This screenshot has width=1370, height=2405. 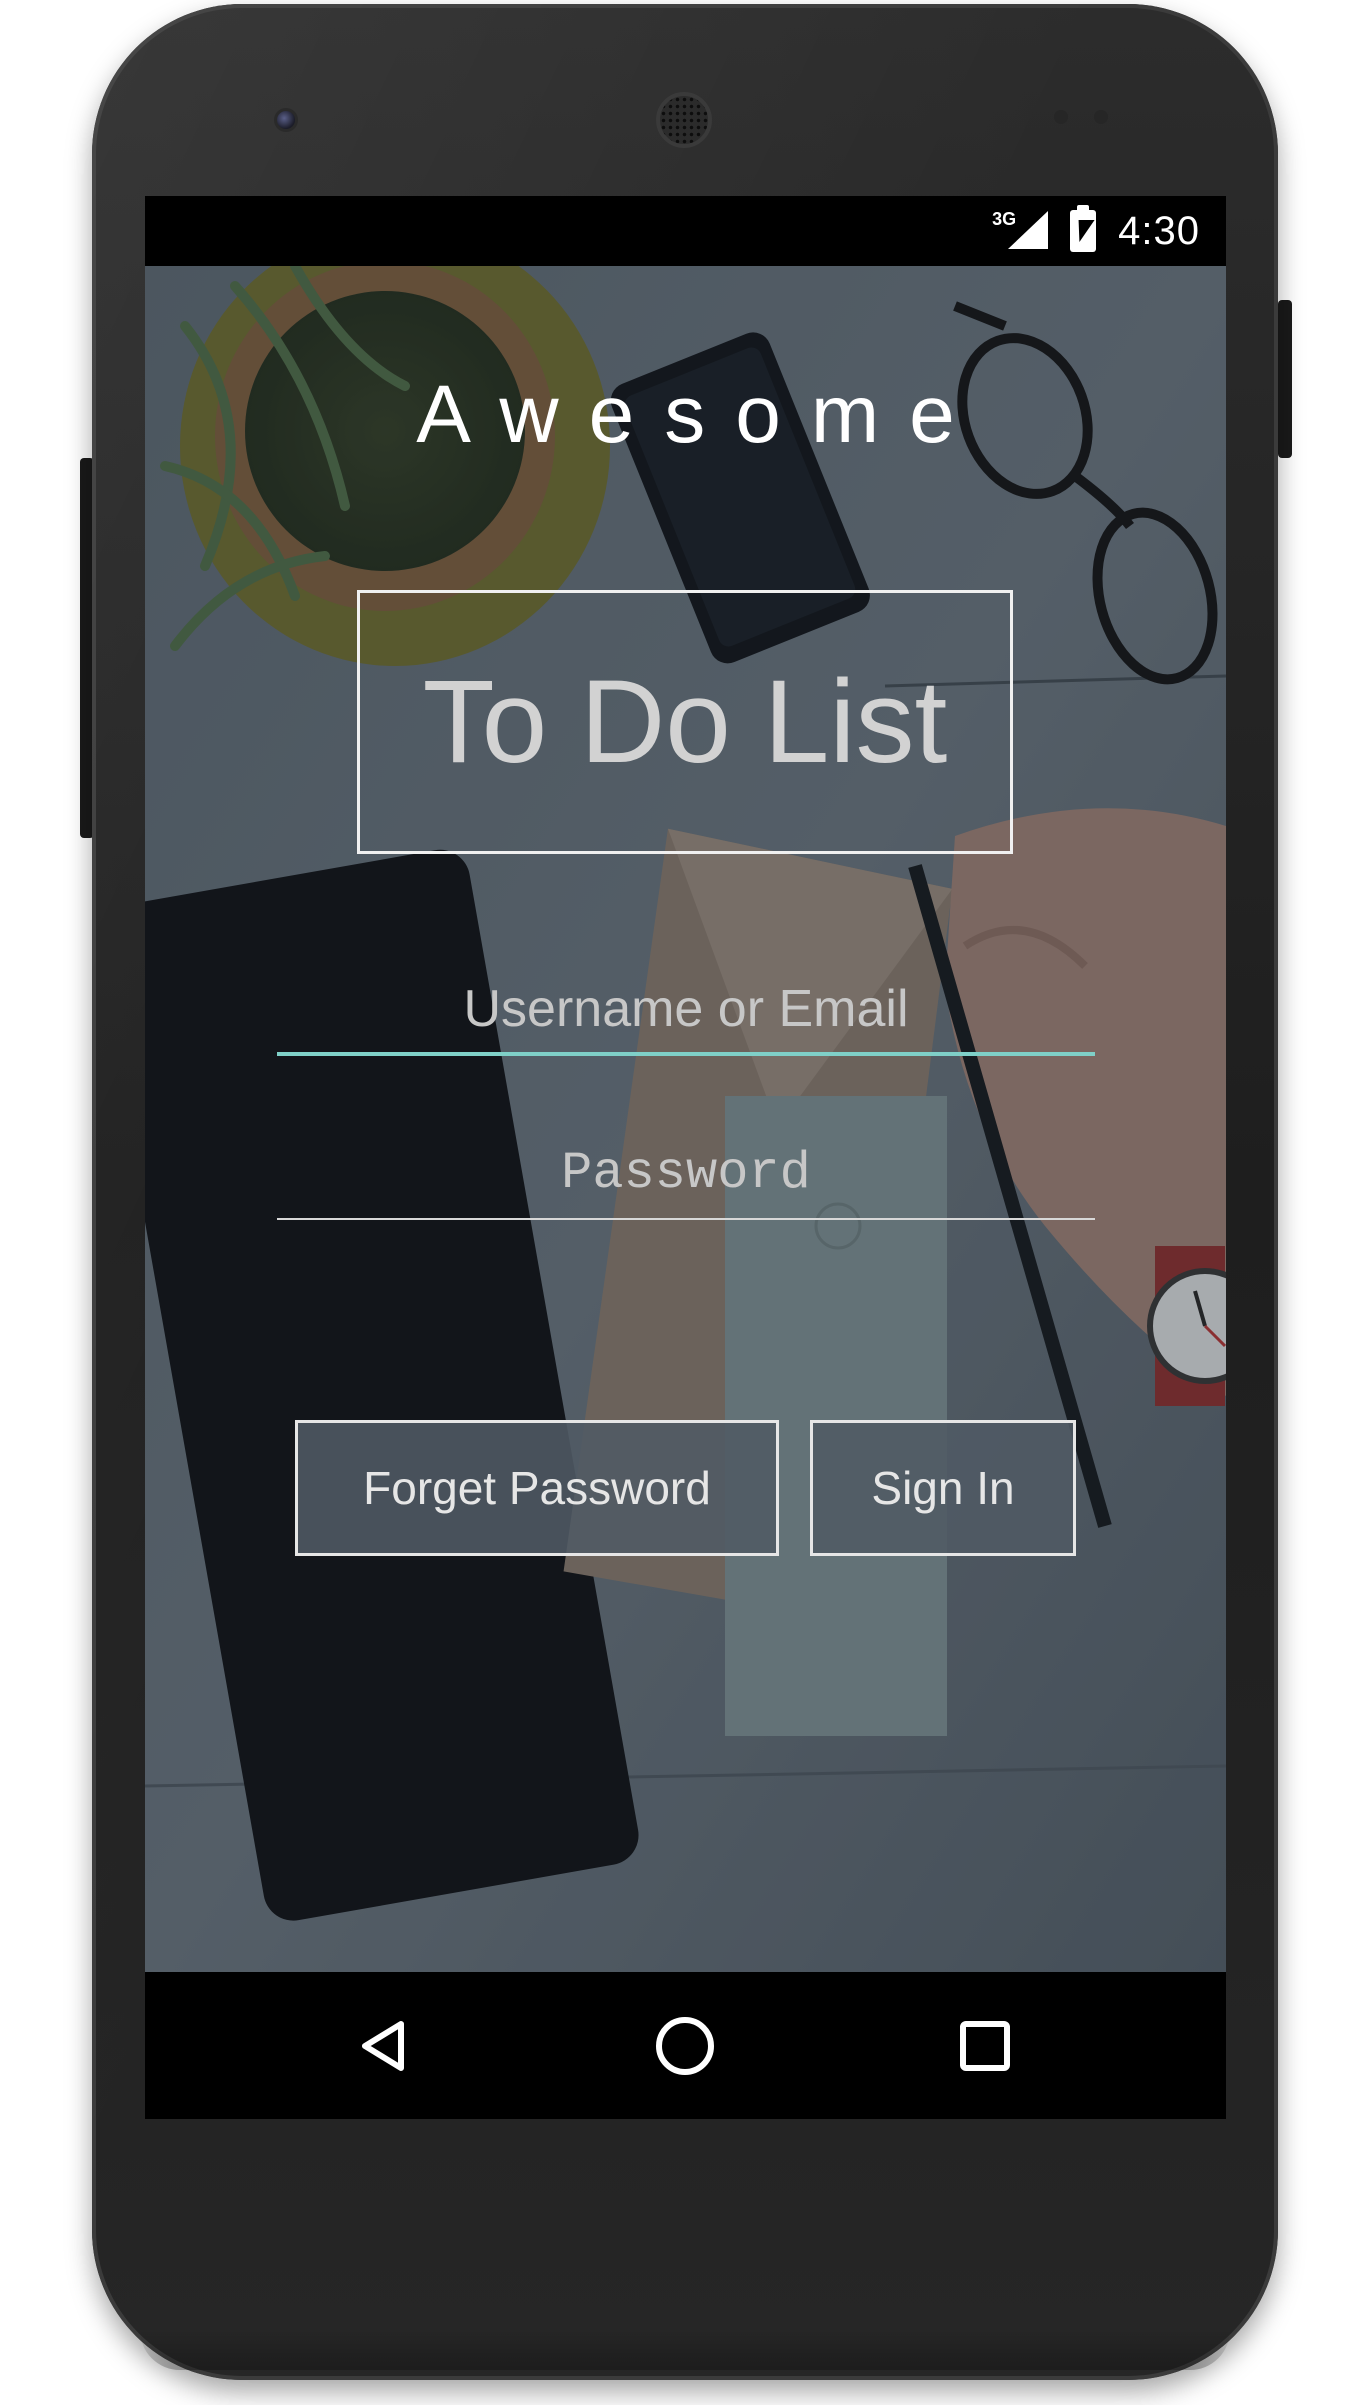 I want to click on app-title: To Do List, so click(x=685, y=722).